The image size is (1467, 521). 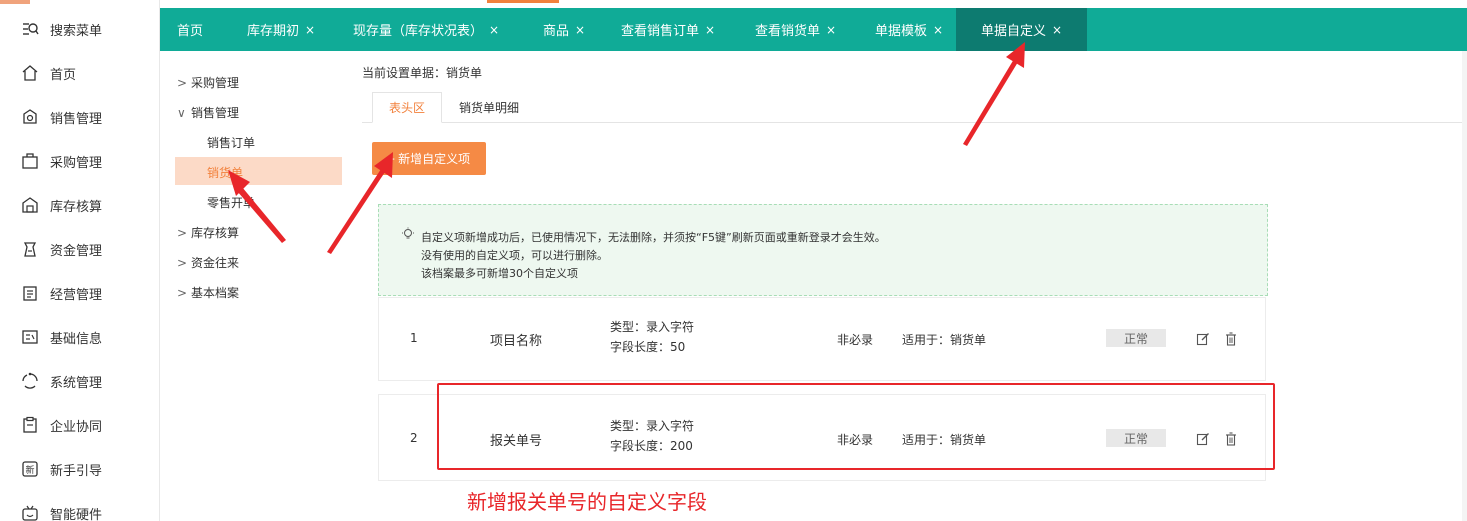 I want to click on tab-document-custom: 单据自定义 ×, so click(x=1022, y=29).